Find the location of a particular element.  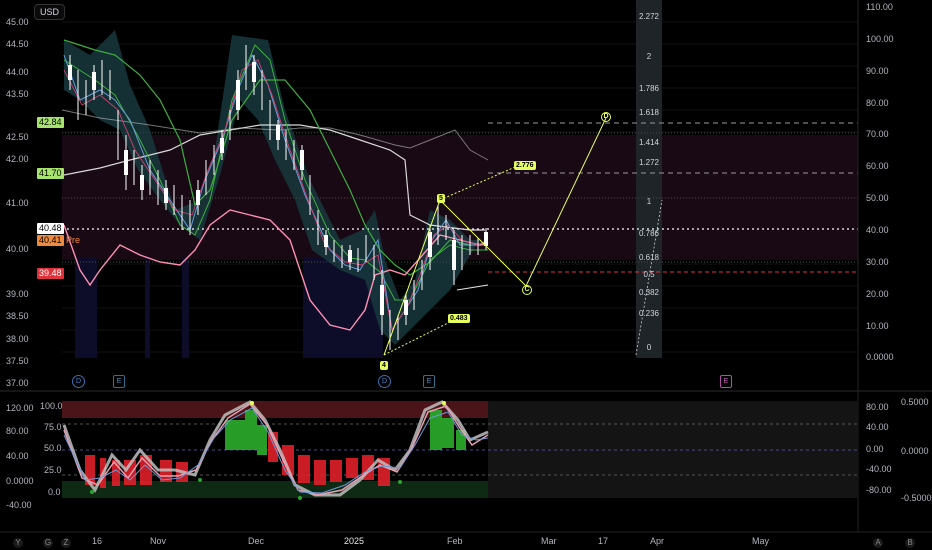

osc-tick: 100.0 is located at coordinates (51, 406).